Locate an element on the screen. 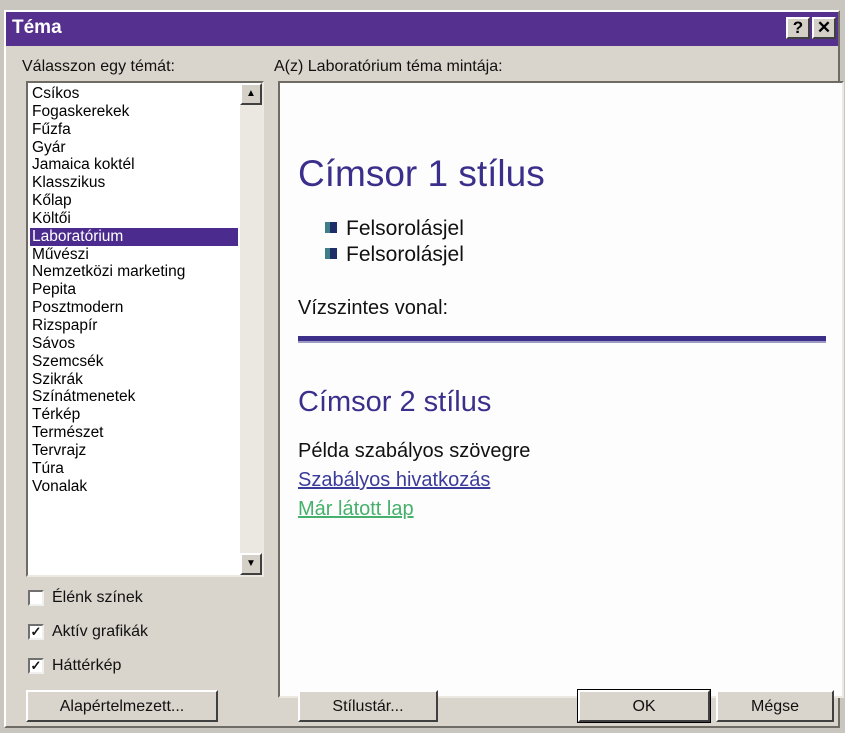 This screenshot has height=733, width=845. vivid-colors-label: Élénk színek is located at coordinates (97, 597).